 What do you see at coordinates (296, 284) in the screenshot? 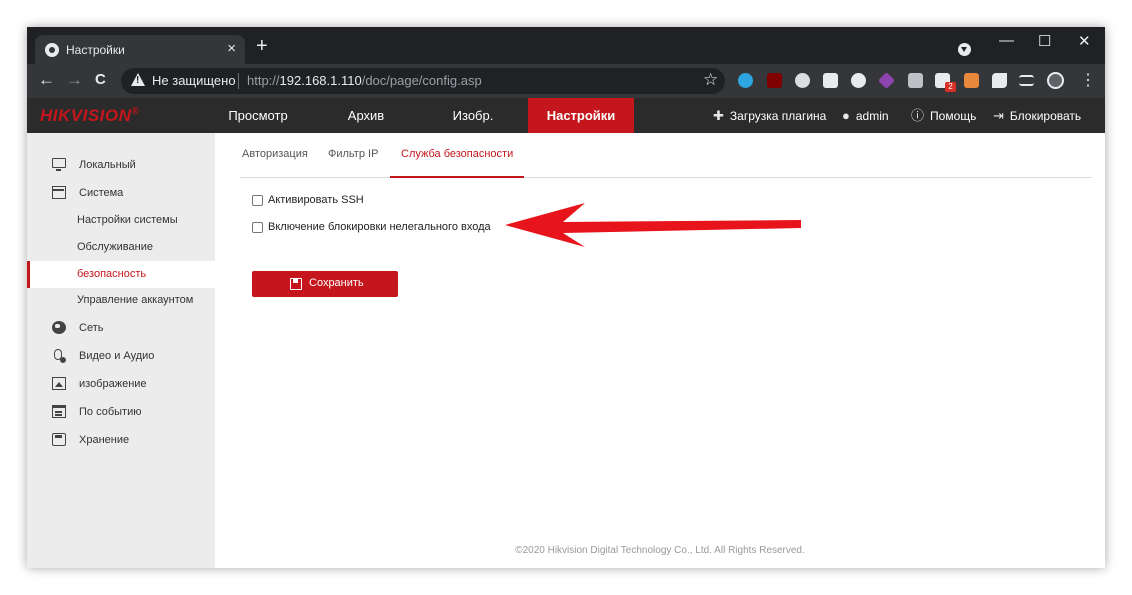
I see `floppy-disk-icon` at bounding box center [296, 284].